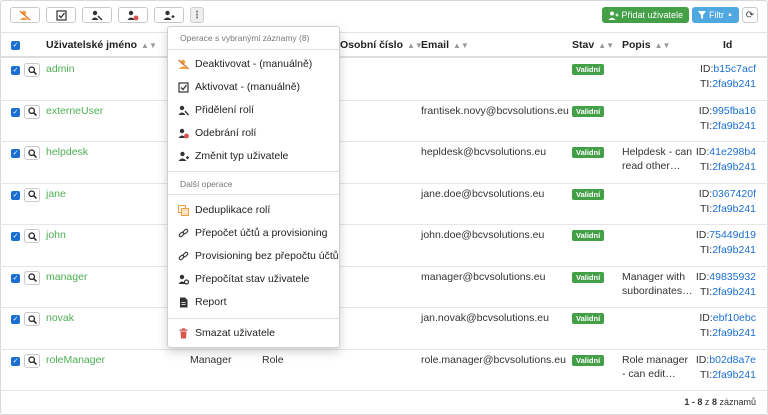 Image resolution: width=768 pixels, height=415 pixels. Describe the element at coordinates (254, 64) in the screenshot. I see `menu-item-label: Deaktivovat - (manuálně)` at that location.